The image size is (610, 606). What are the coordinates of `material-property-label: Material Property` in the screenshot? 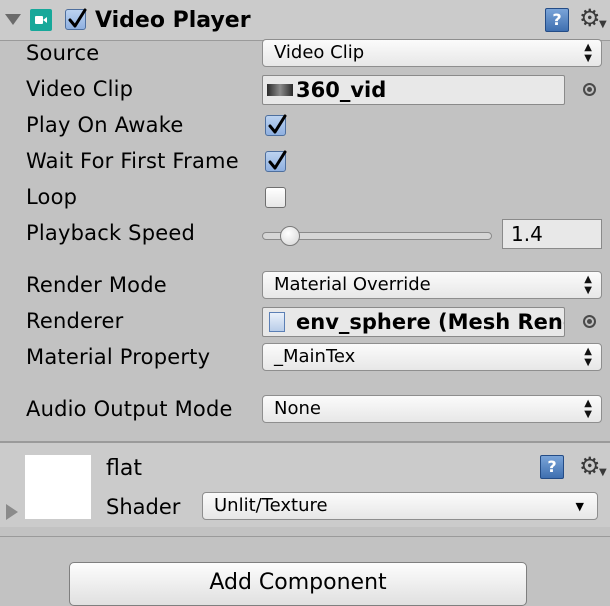 It's located at (118, 357).